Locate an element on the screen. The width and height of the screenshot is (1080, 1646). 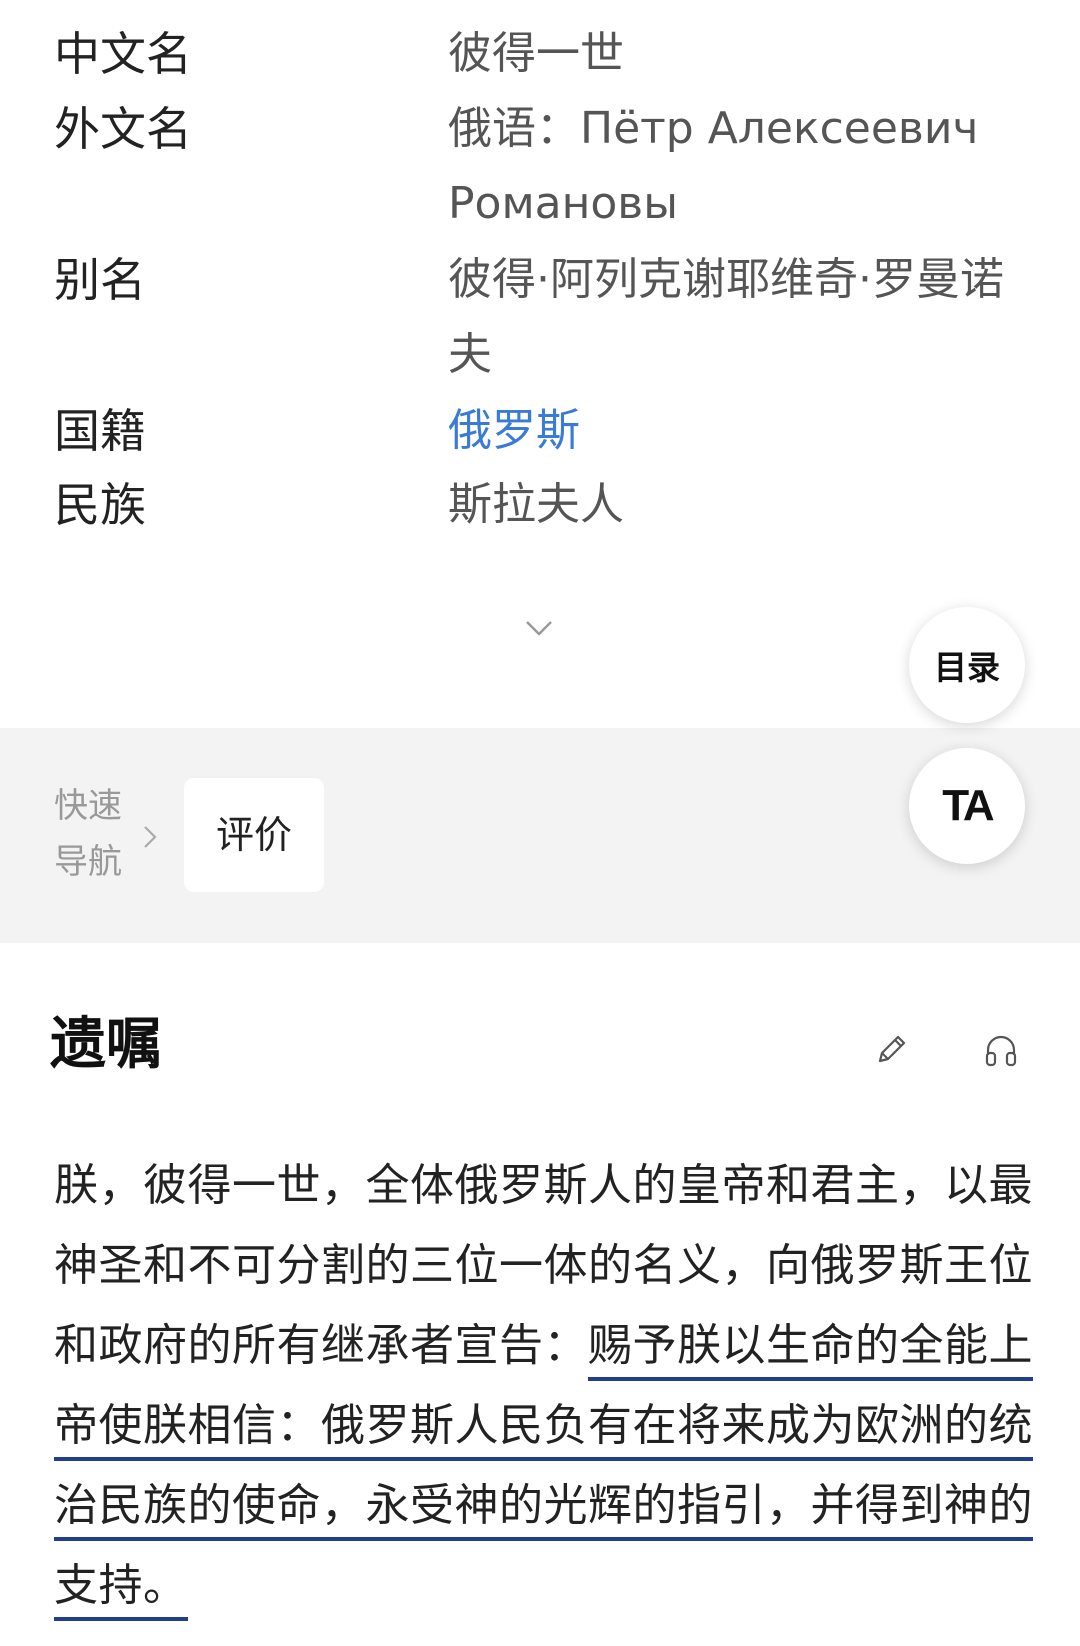
infobox-value: 彼得·阿列克谢耶维奇·罗曼诺夫 is located at coordinates (726, 317).